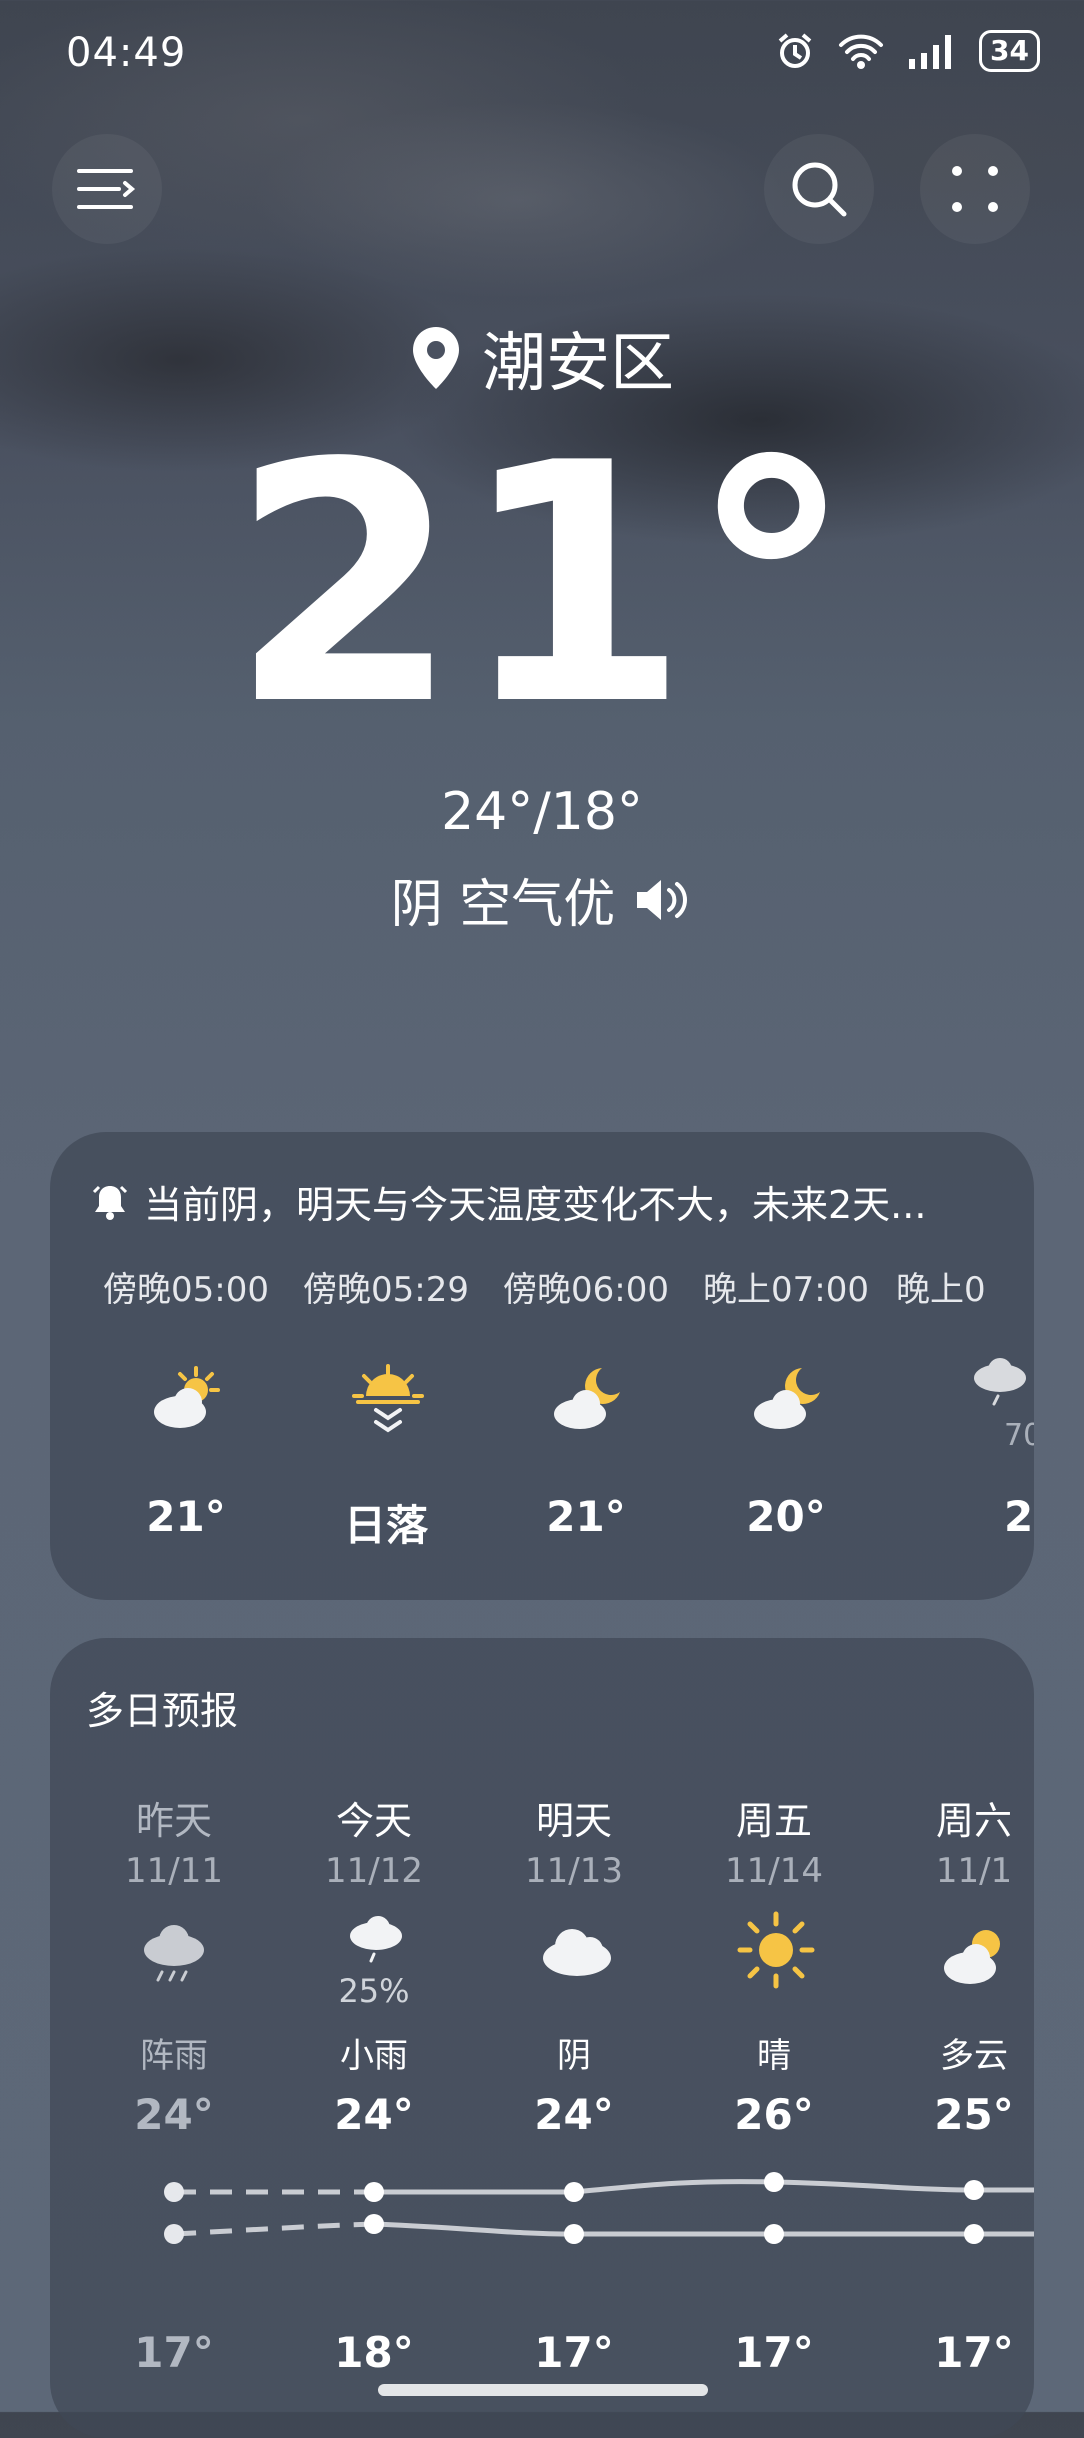  Describe the element at coordinates (663, 900) in the screenshot. I see `speaker-icon` at that location.